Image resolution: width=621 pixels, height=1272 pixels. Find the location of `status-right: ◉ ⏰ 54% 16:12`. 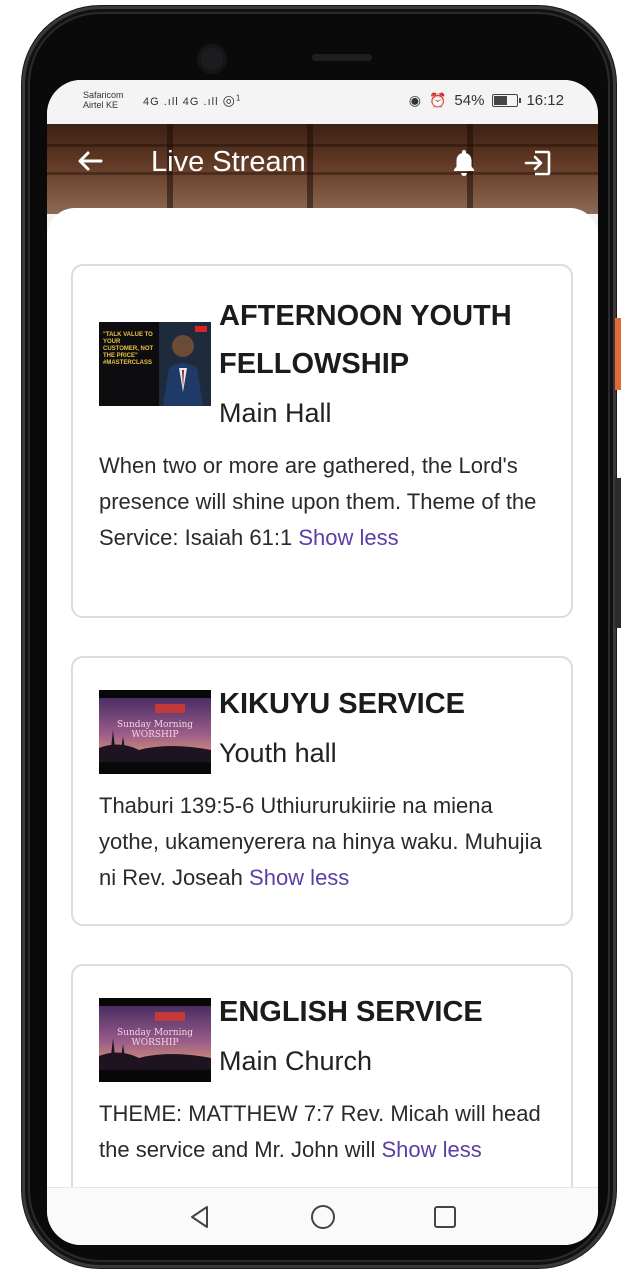

status-right: ◉ ⏰ 54% 16:12 is located at coordinates (486, 100).